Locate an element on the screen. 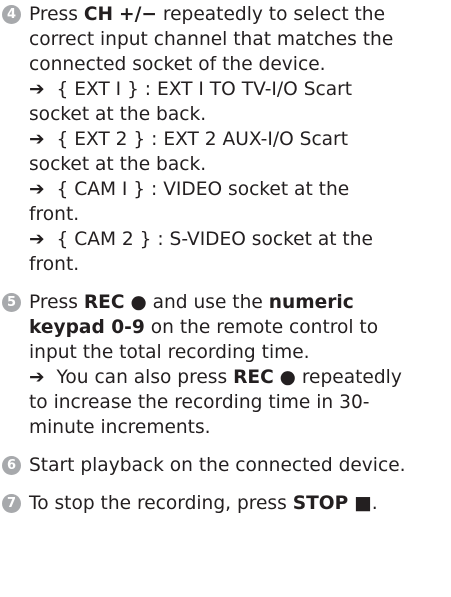 This screenshot has height=597, width=451. step-4-line-2: correct input channel that matches the is located at coordinates (211, 39).